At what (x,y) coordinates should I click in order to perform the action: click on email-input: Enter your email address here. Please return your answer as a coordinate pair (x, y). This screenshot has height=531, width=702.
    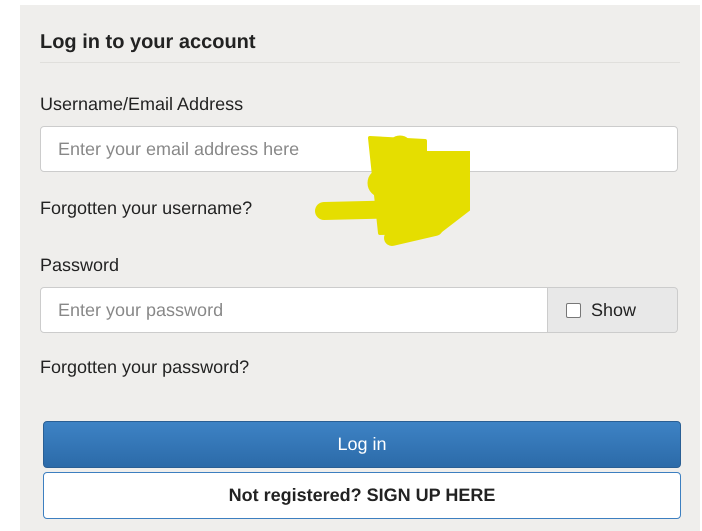
    Looking at the image, I should click on (359, 149).